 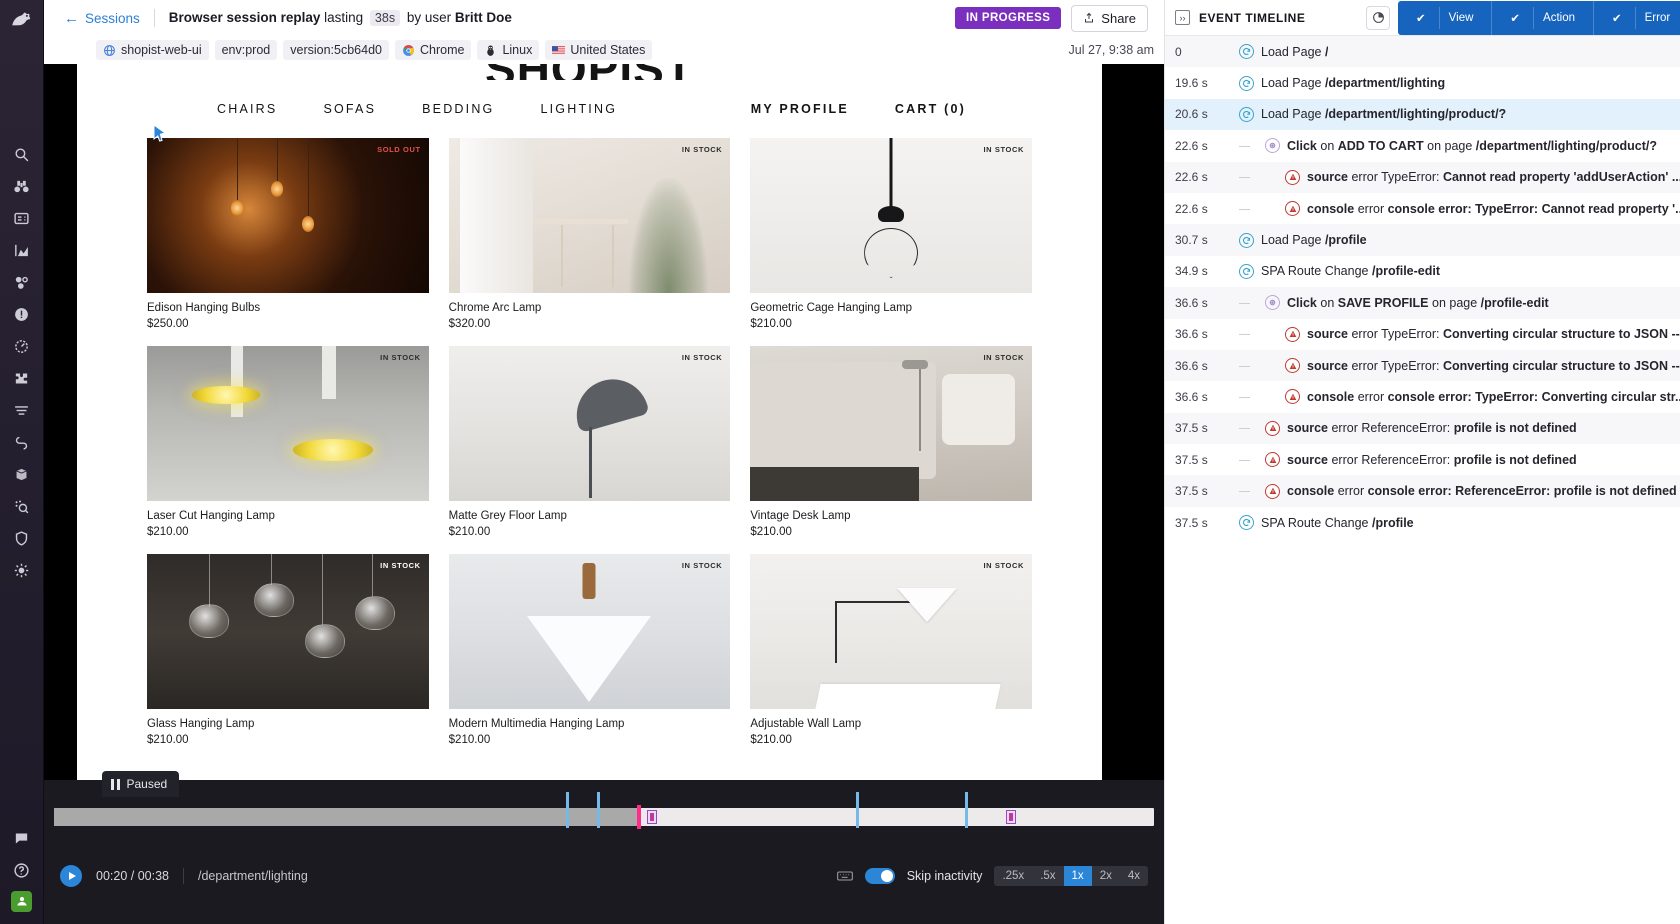 What do you see at coordinates (433, 50) in the screenshot?
I see `meta-browser: Chrome` at bounding box center [433, 50].